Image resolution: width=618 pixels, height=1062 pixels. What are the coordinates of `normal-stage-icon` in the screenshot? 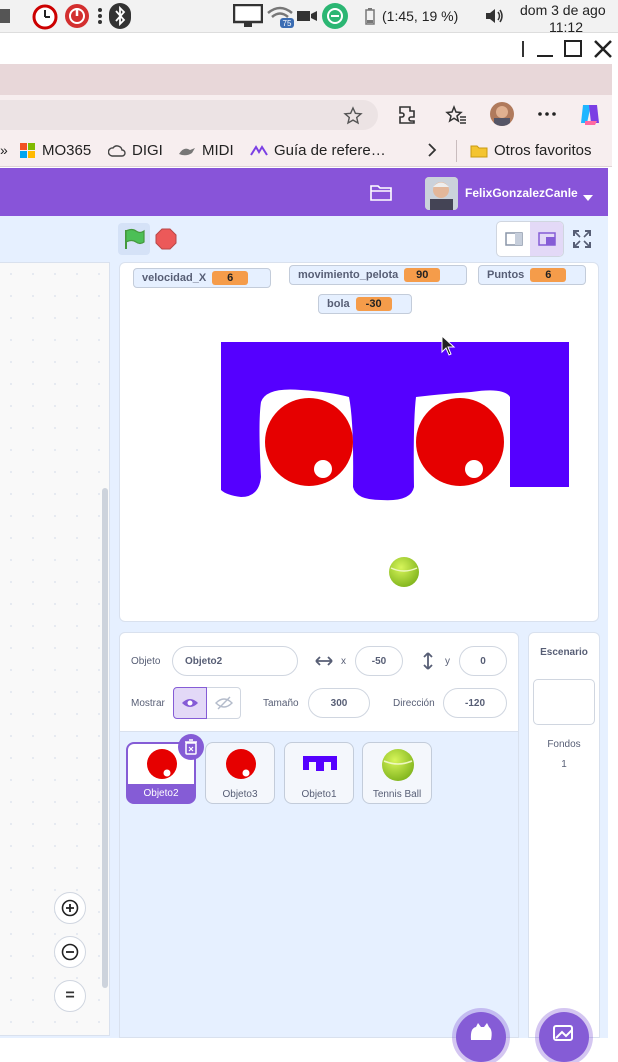 It's located at (546, 239).